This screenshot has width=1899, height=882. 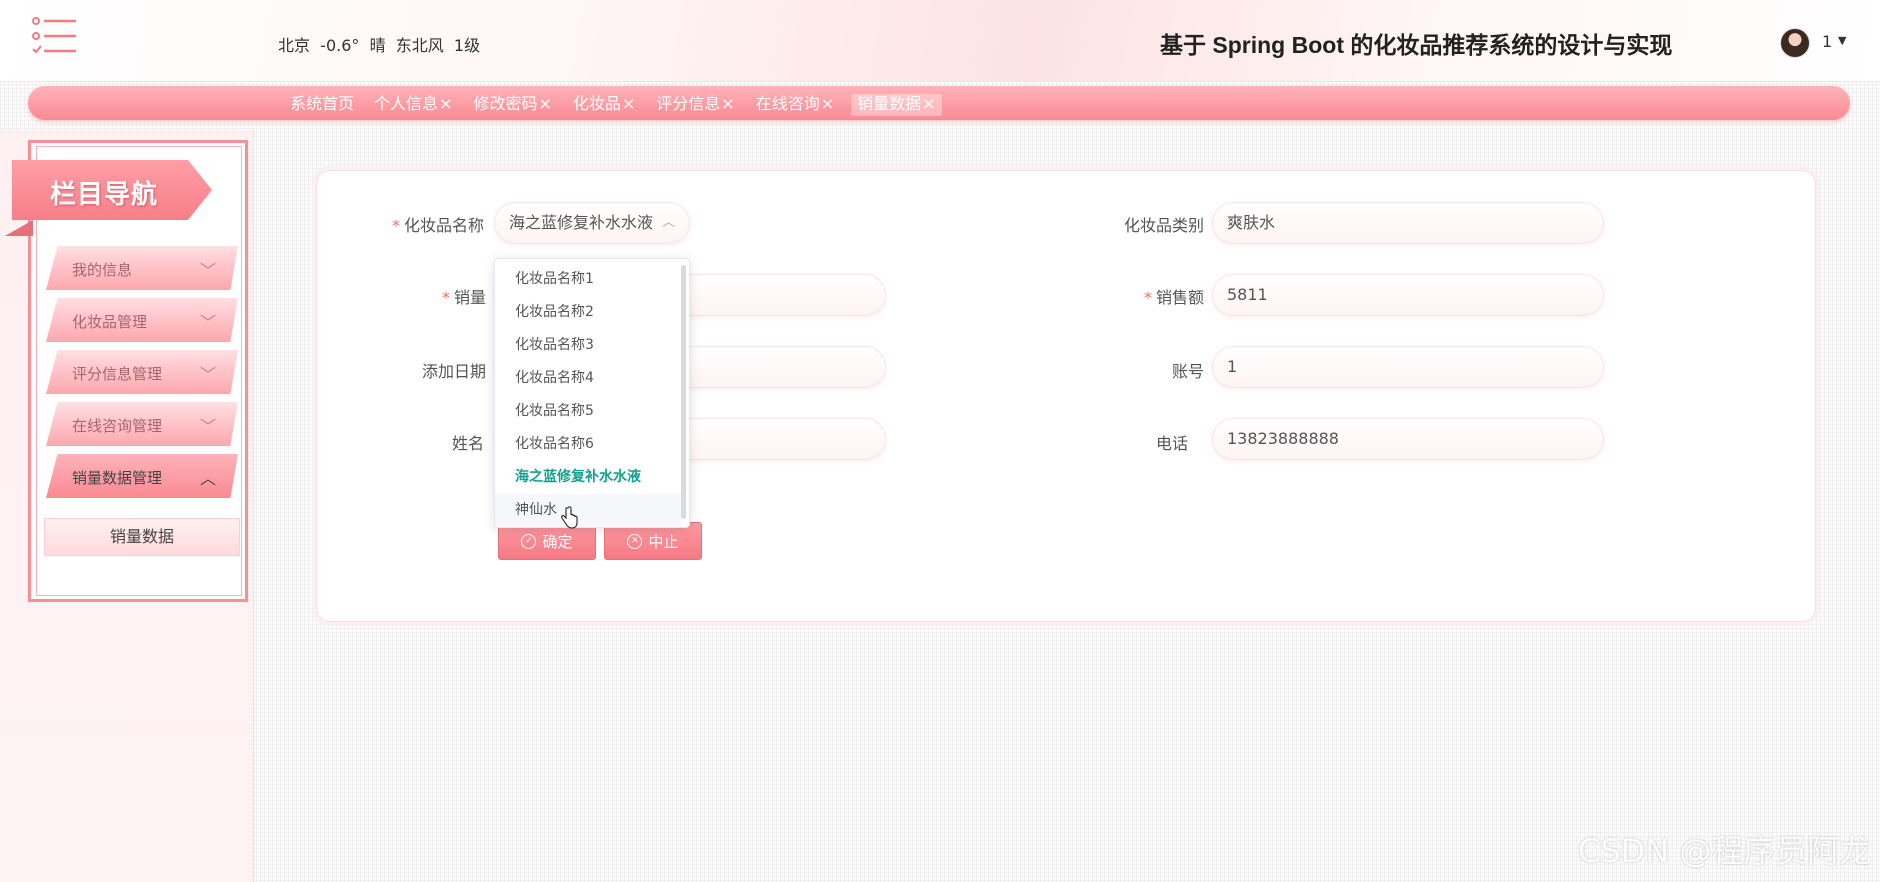 I want to click on amount-field: 5811, so click(x=1408, y=295).